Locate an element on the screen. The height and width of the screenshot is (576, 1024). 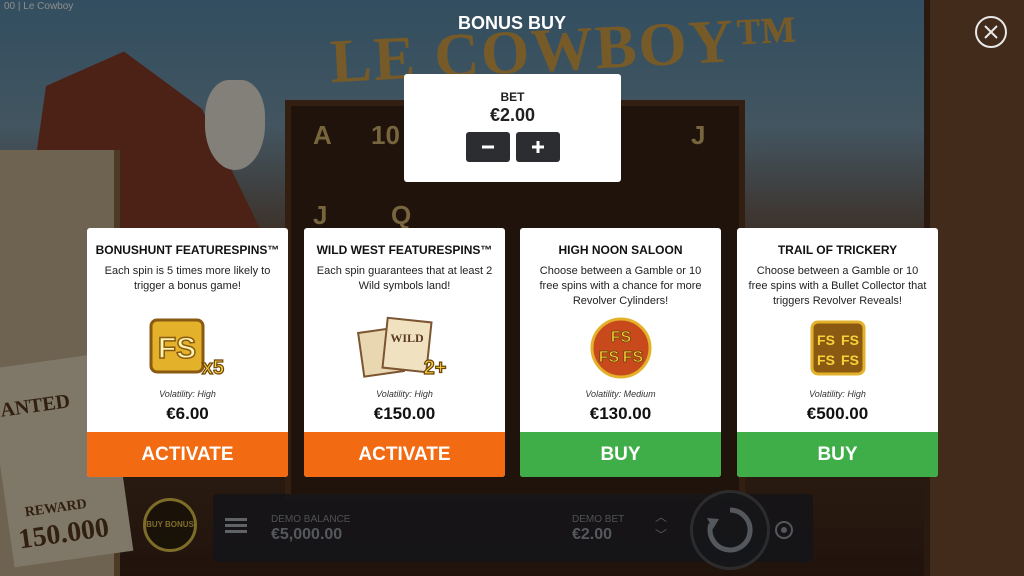
close-icon is located at coordinates (991, 32).